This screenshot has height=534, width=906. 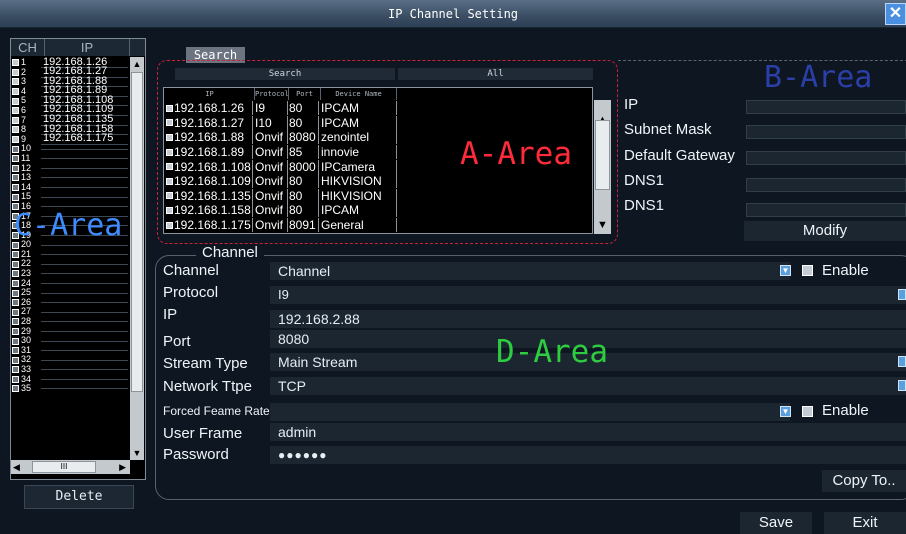 I want to click on channel-list-hscroll-thumb: III, so click(x=64, y=467).